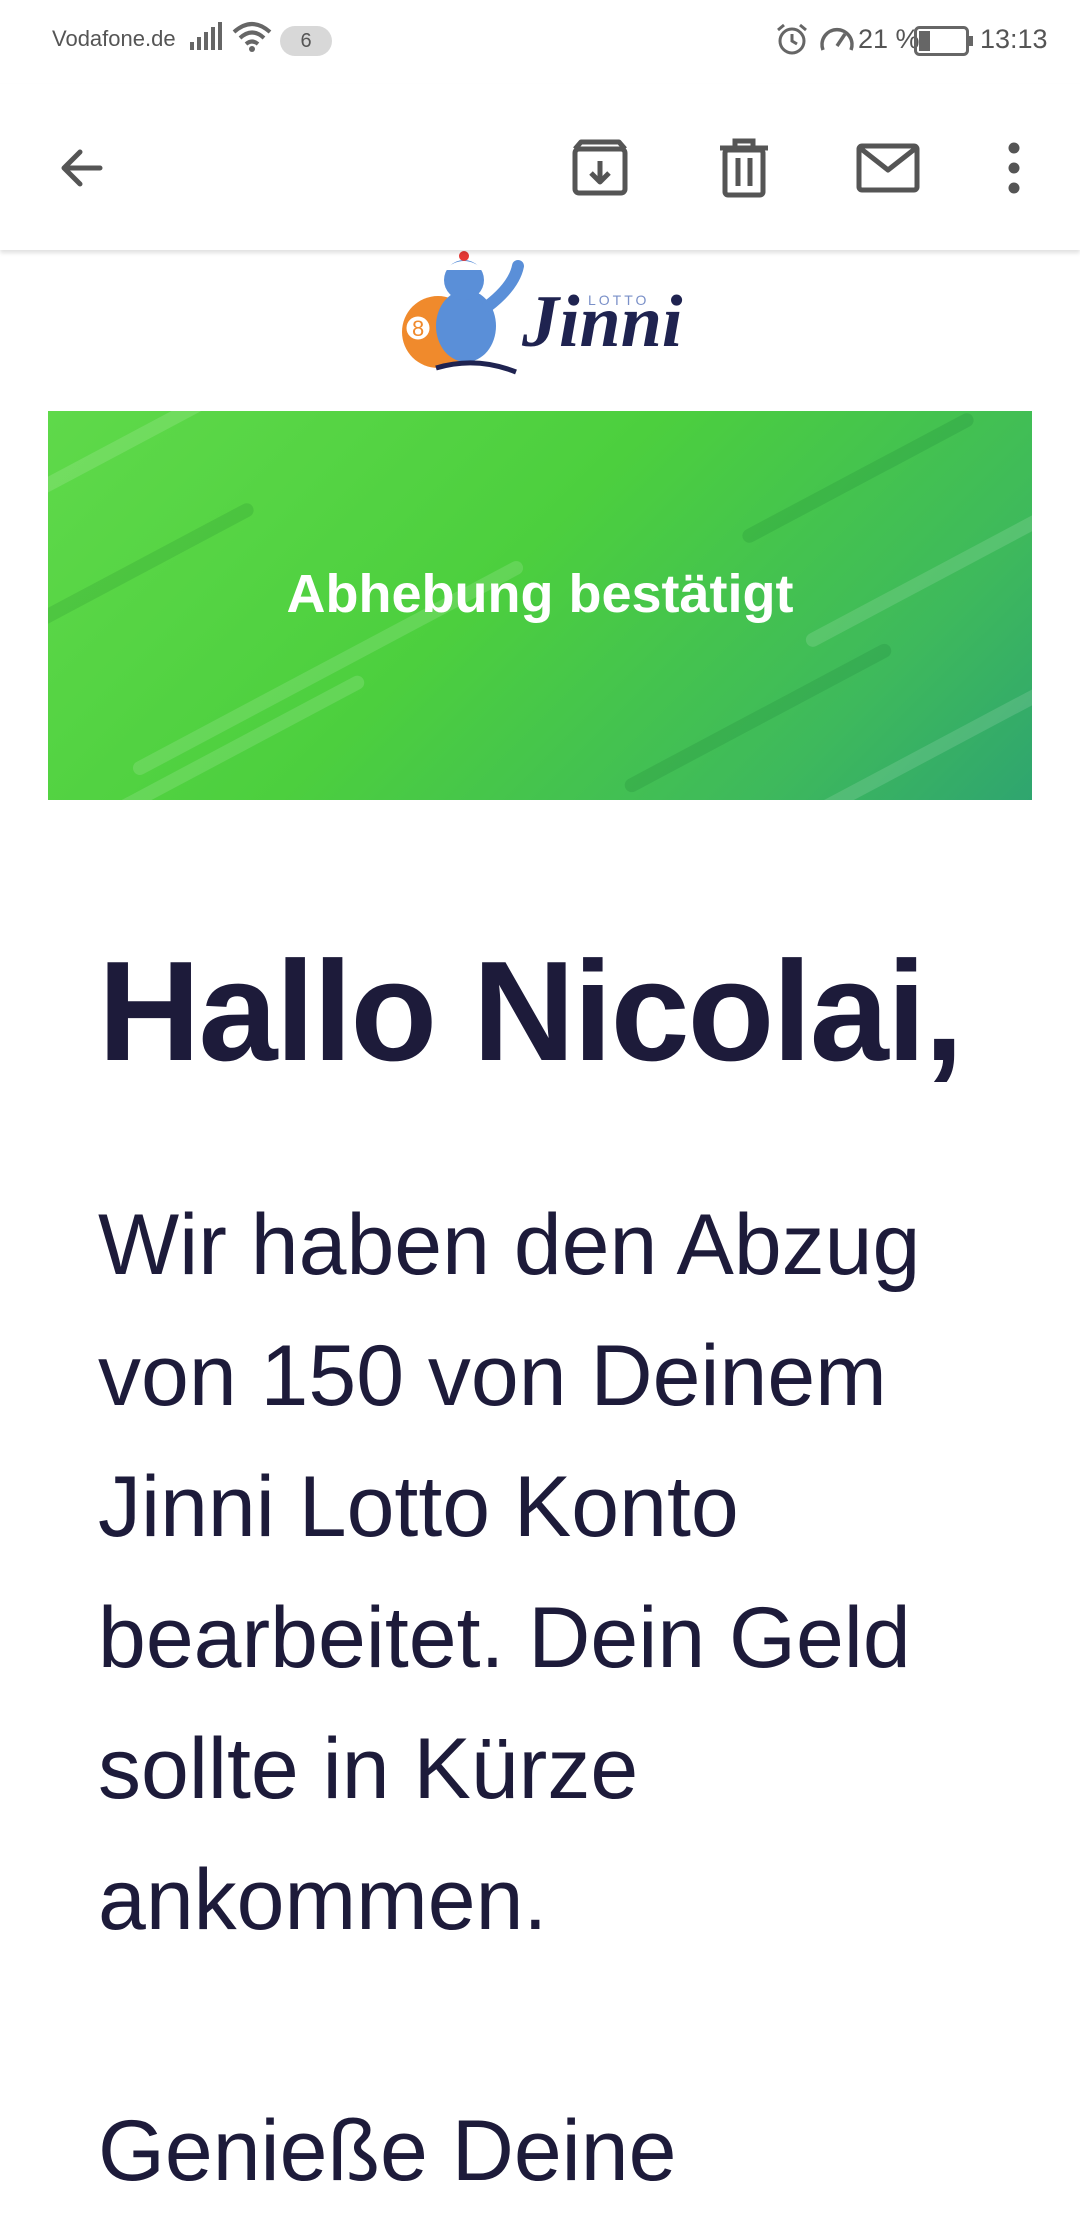 The width and height of the screenshot is (1080, 2240). I want to click on greeting-heading: Hallo Nicolai,, so click(531, 1011).